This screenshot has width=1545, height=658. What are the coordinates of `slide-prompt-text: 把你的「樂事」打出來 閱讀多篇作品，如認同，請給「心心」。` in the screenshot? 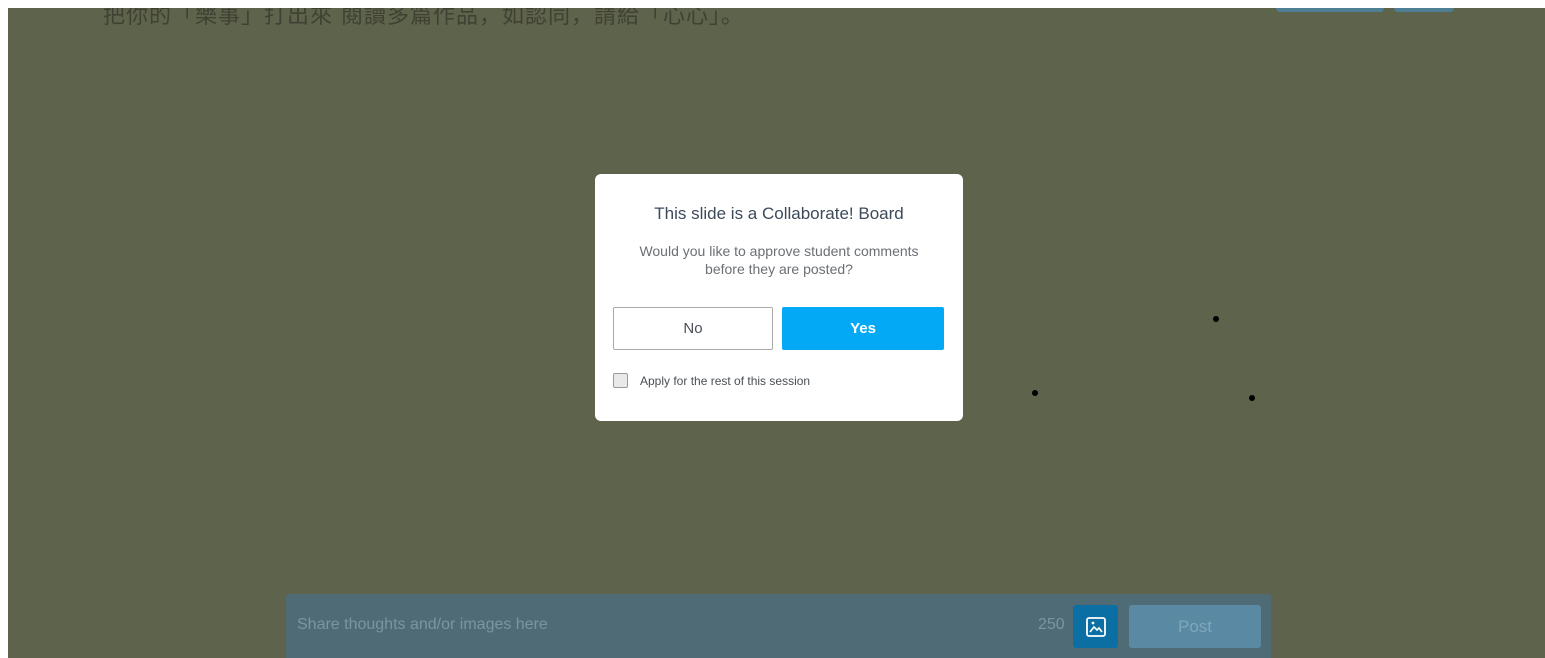 It's located at (423, 18).